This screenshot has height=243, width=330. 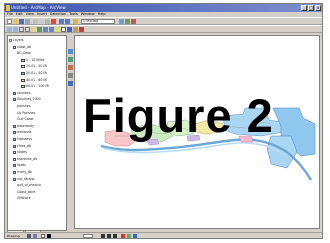 I want to click on toc-row: 0 - 10 Miles, so click(x=32, y=60).